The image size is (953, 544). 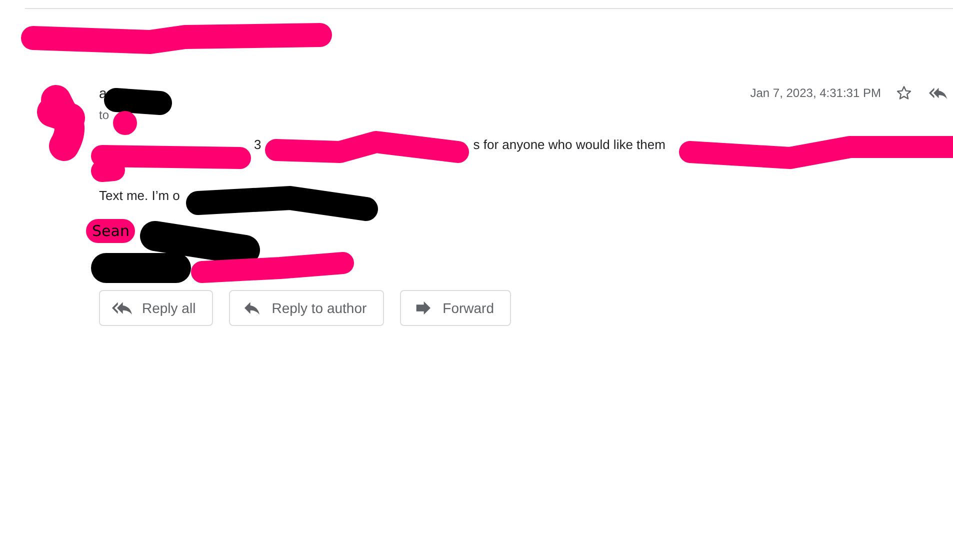 I want to click on message-text: Text me. I’m o, so click(x=139, y=195).